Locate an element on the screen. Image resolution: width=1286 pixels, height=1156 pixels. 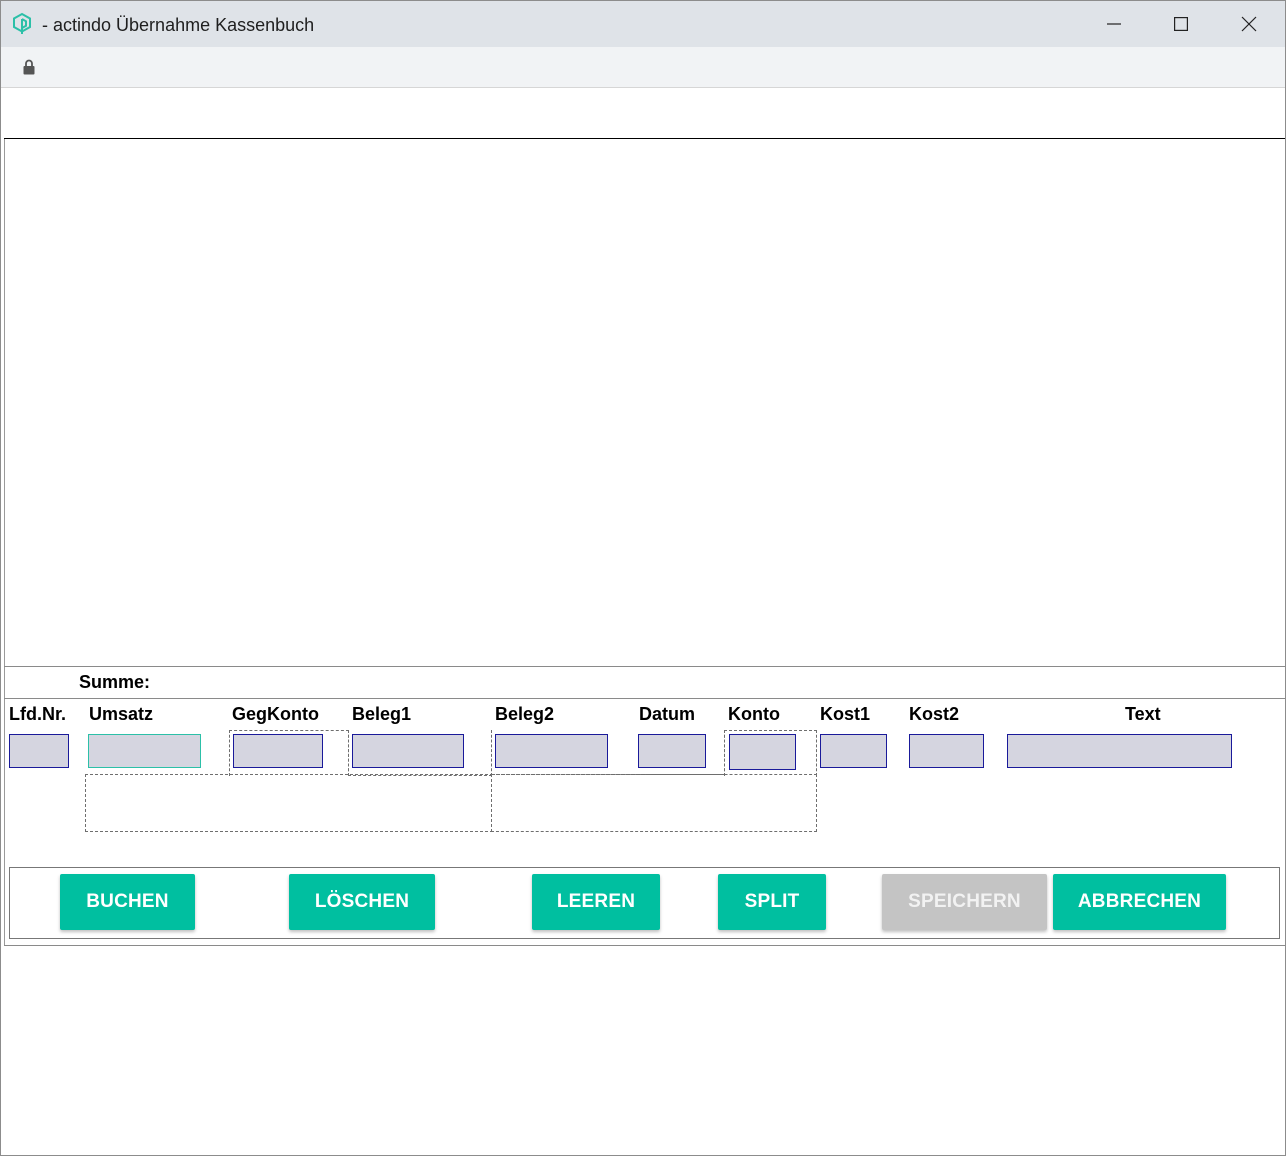
close-icon is located at coordinates (1249, 24).